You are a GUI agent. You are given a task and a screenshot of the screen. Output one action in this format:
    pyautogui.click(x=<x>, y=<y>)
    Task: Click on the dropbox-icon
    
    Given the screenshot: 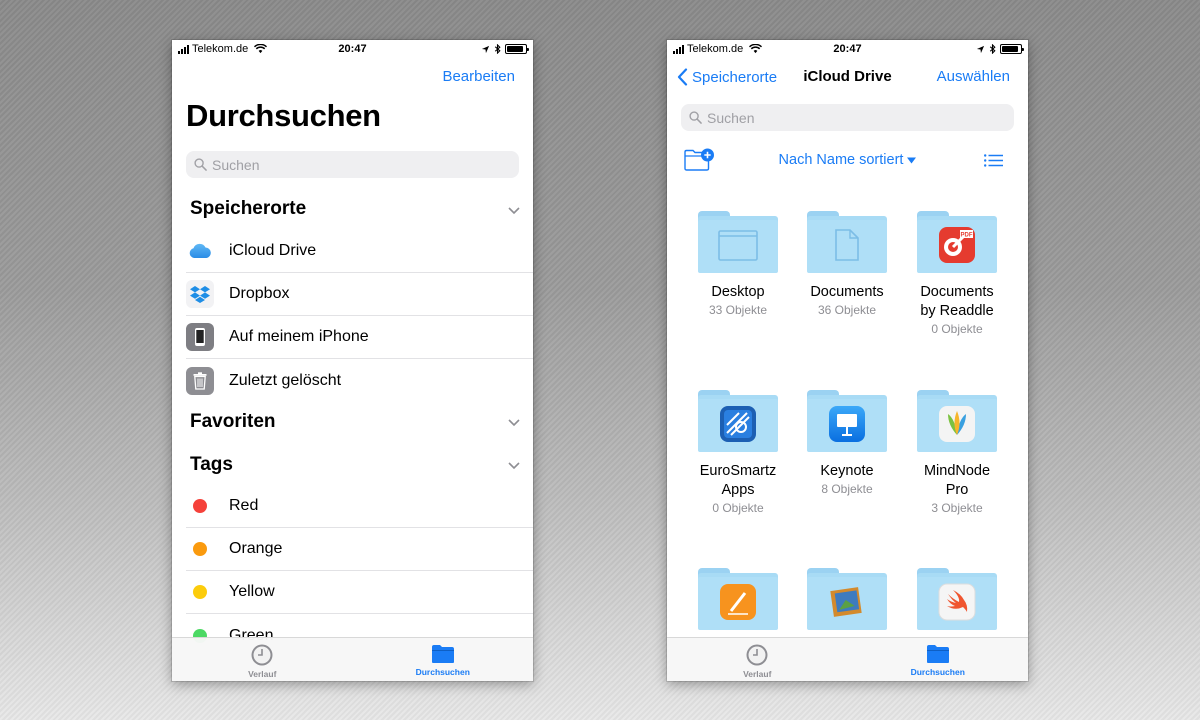 What is the action you would take?
    pyautogui.click(x=200, y=294)
    